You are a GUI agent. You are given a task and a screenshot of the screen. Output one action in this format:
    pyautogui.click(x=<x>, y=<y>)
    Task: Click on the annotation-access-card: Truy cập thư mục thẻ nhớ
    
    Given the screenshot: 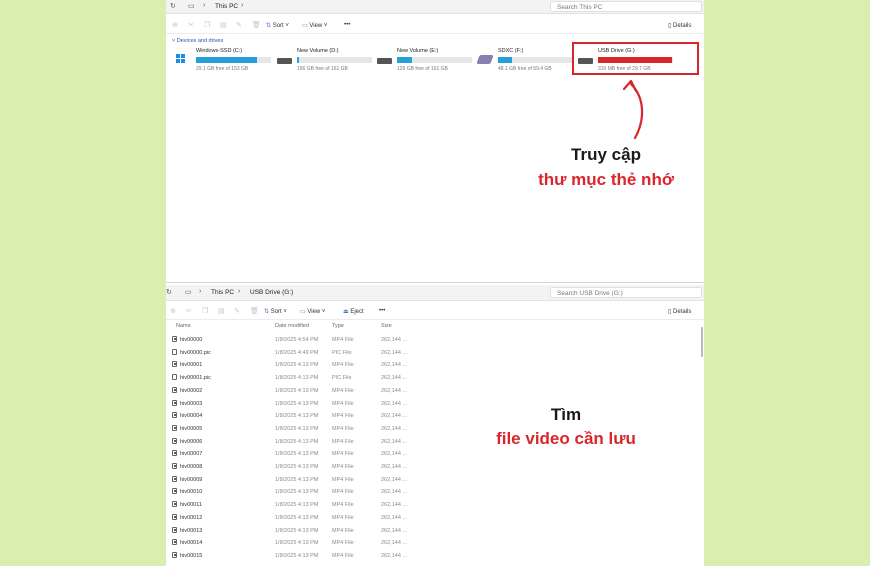 What is the action you would take?
    pyautogui.click(x=605, y=167)
    